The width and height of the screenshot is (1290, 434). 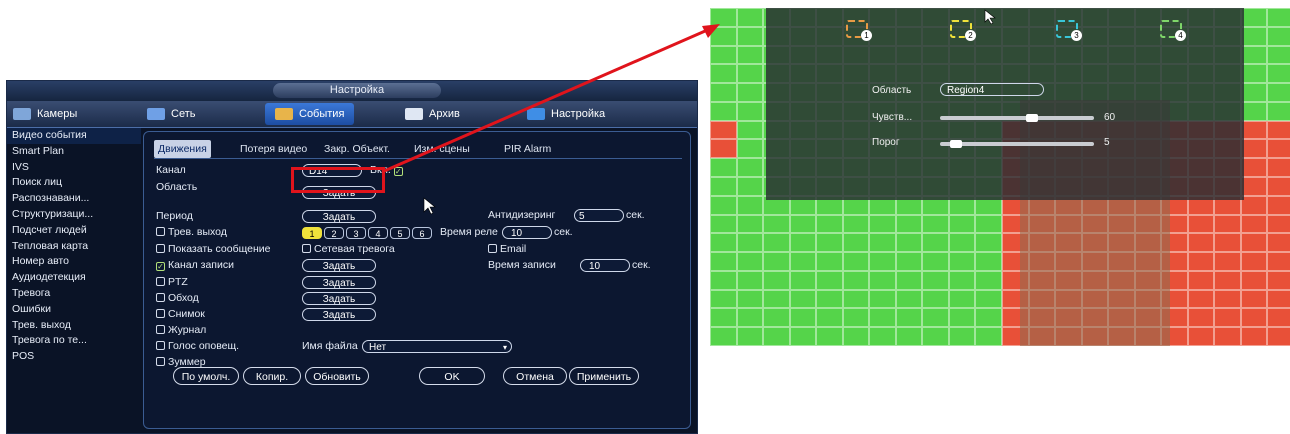 I want to click on arrow-head, so click(x=711, y=31).